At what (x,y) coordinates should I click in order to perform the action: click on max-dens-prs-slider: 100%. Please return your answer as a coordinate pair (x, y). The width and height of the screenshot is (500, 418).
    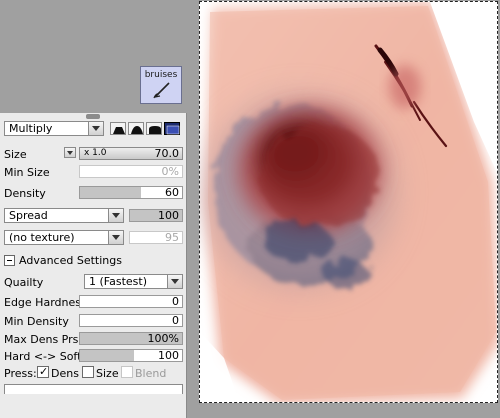
    Looking at the image, I should click on (131, 338).